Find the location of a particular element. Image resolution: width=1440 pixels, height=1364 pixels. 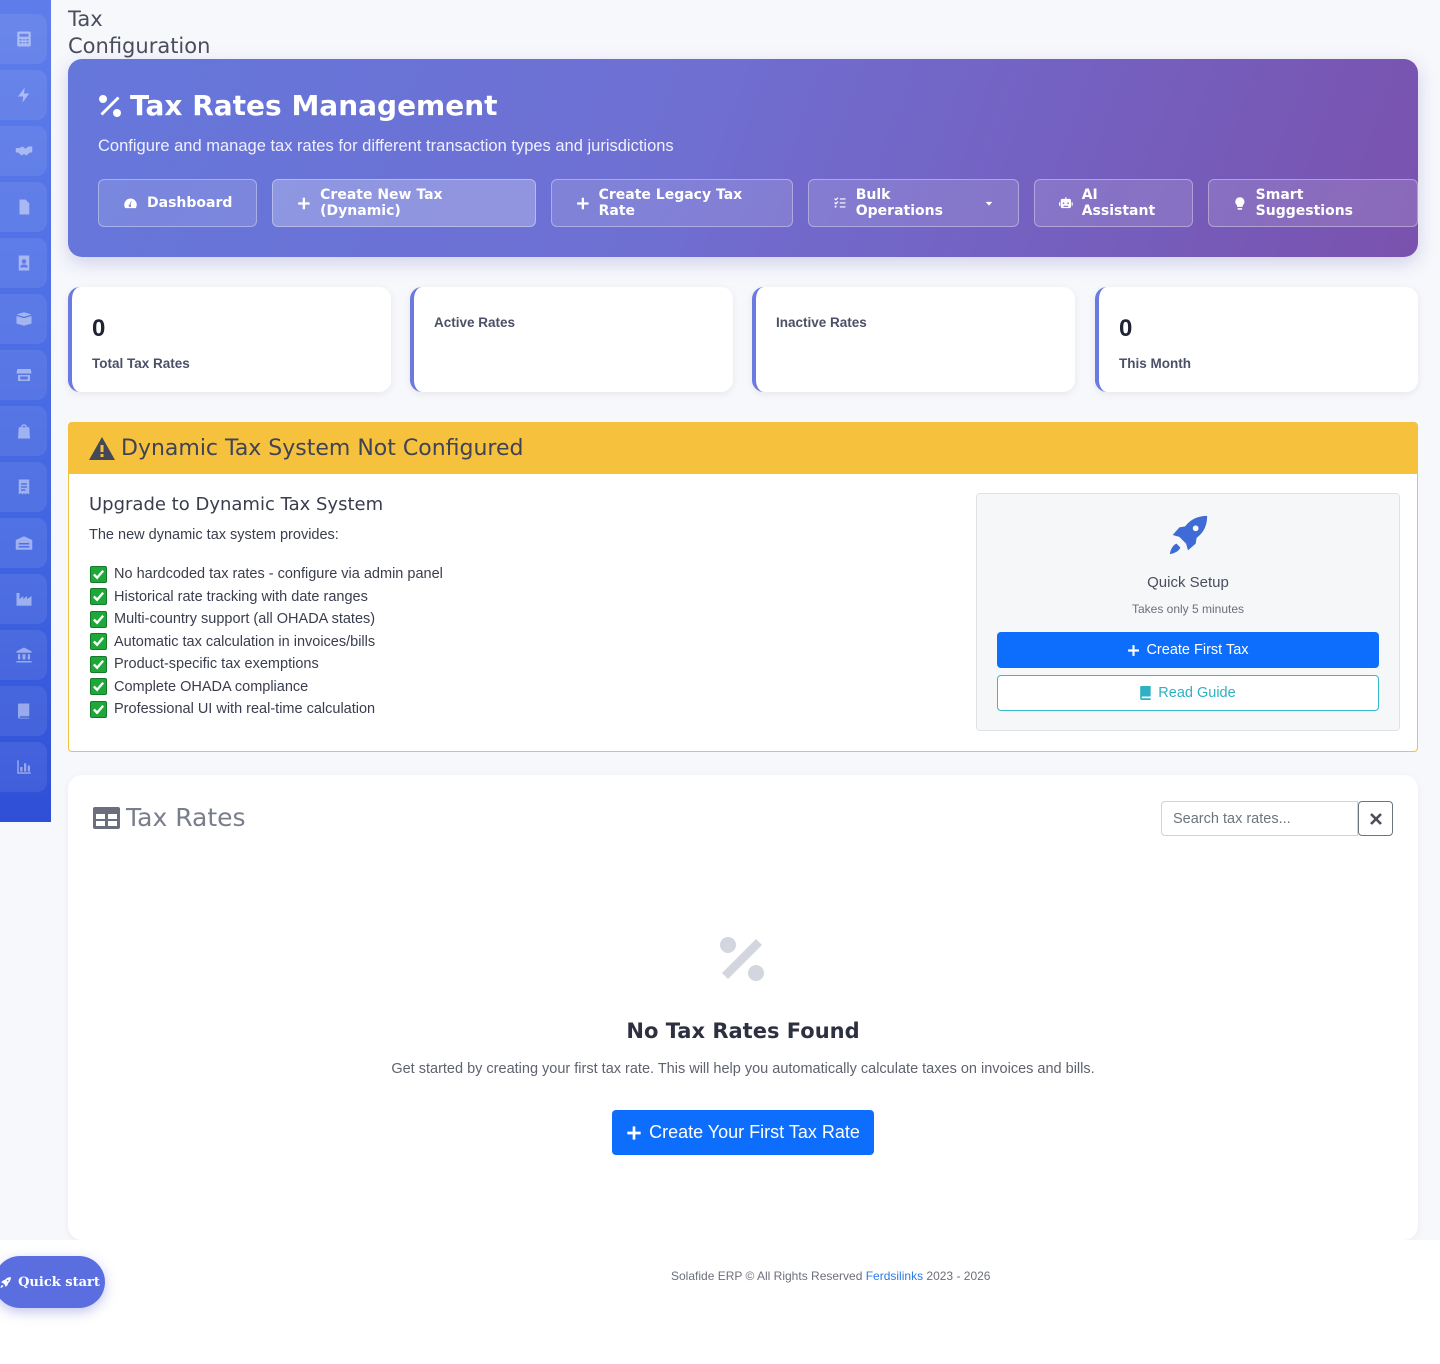

bolt-icon is located at coordinates (23, 95).